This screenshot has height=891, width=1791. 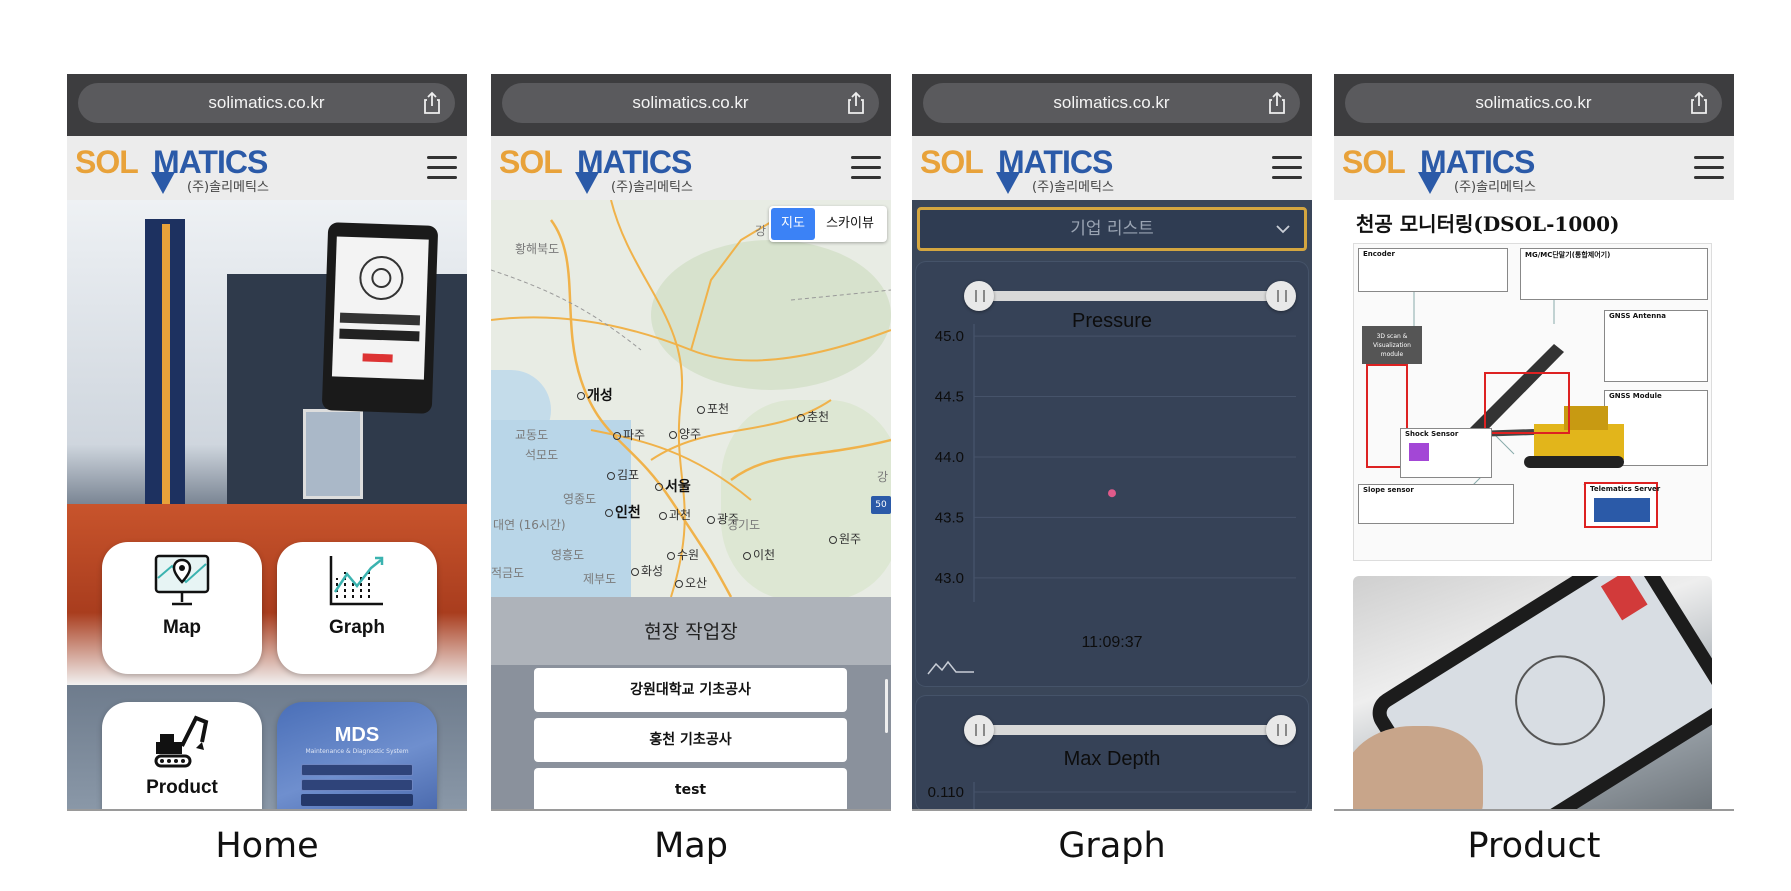 What do you see at coordinates (690, 690) in the screenshot?
I see `site-list-item: 강원대학교 기초공사` at bounding box center [690, 690].